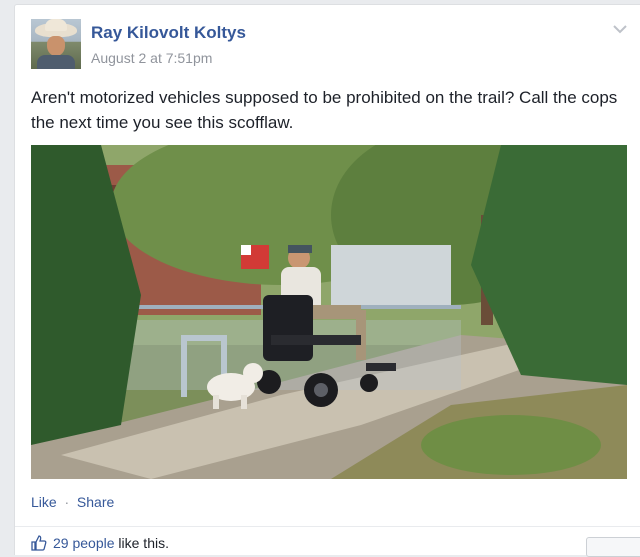  Describe the element at coordinates (95, 502) in the screenshot. I see `share-link: Share` at that location.